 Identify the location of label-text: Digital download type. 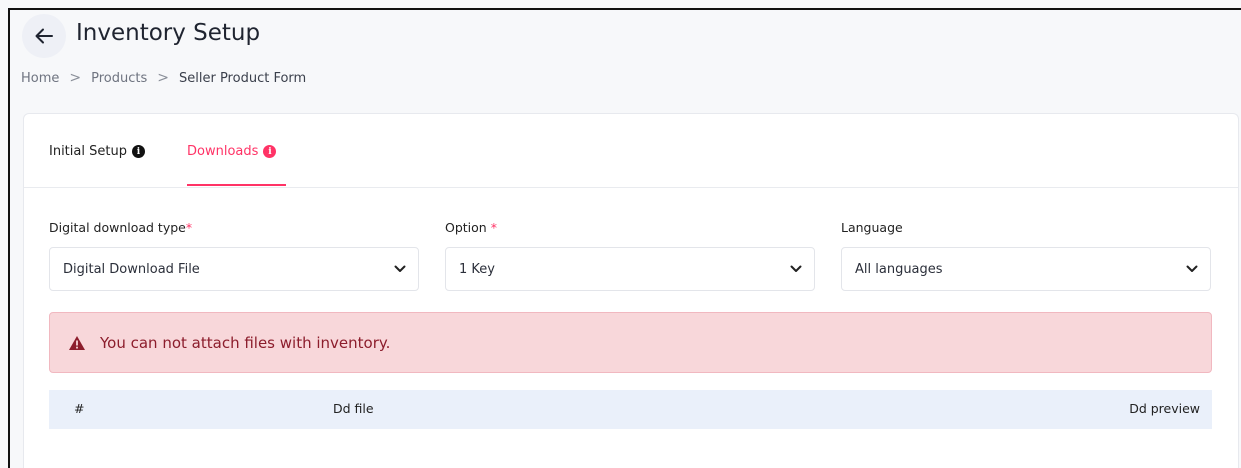
(117, 227).